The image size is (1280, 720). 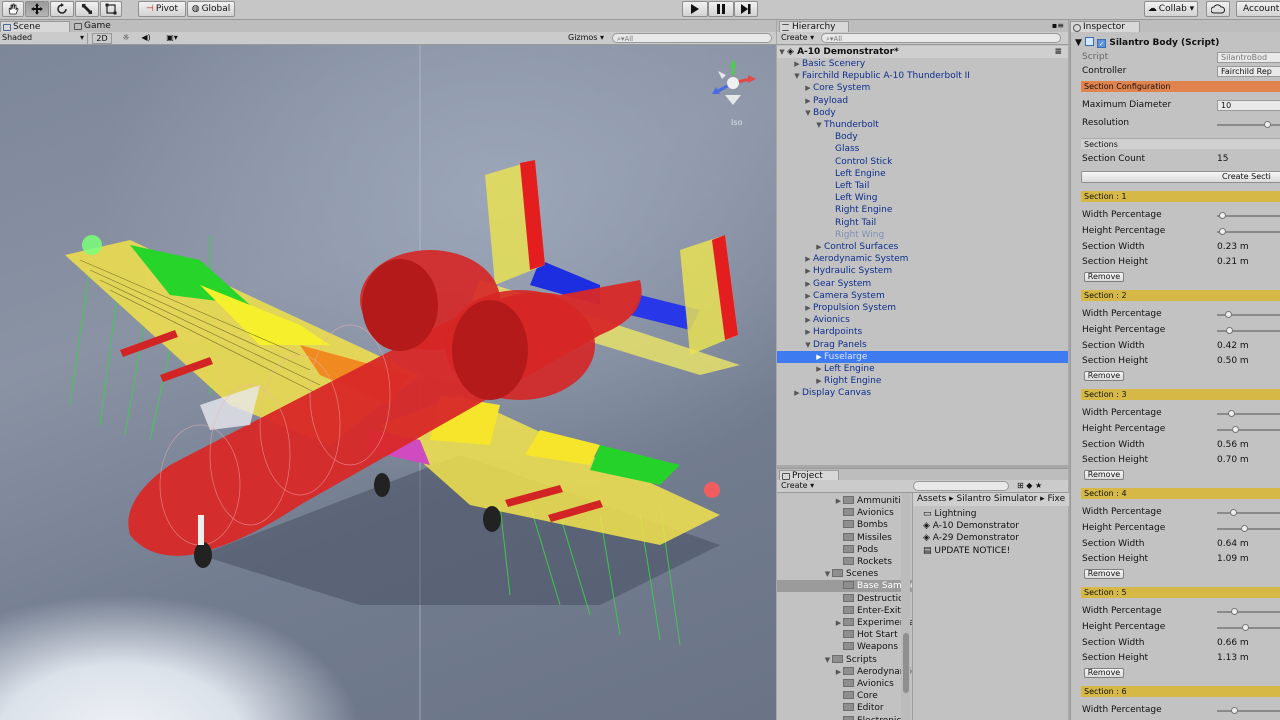 What do you see at coordinates (922, 162) in the screenshot?
I see `hierarchy-item: Control Stick` at bounding box center [922, 162].